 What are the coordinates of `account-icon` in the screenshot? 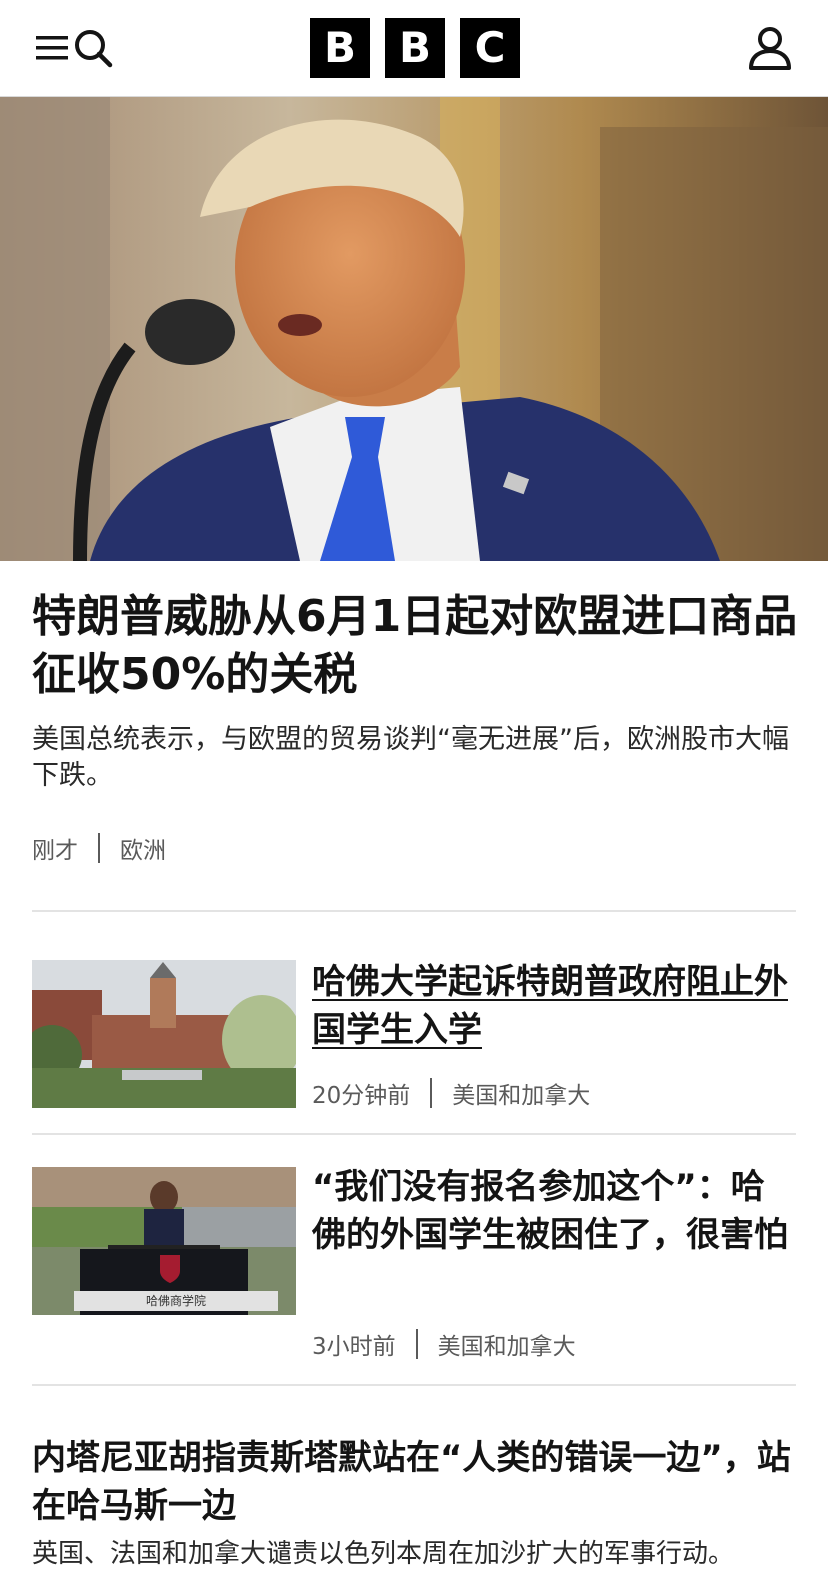 It's located at (770, 48).